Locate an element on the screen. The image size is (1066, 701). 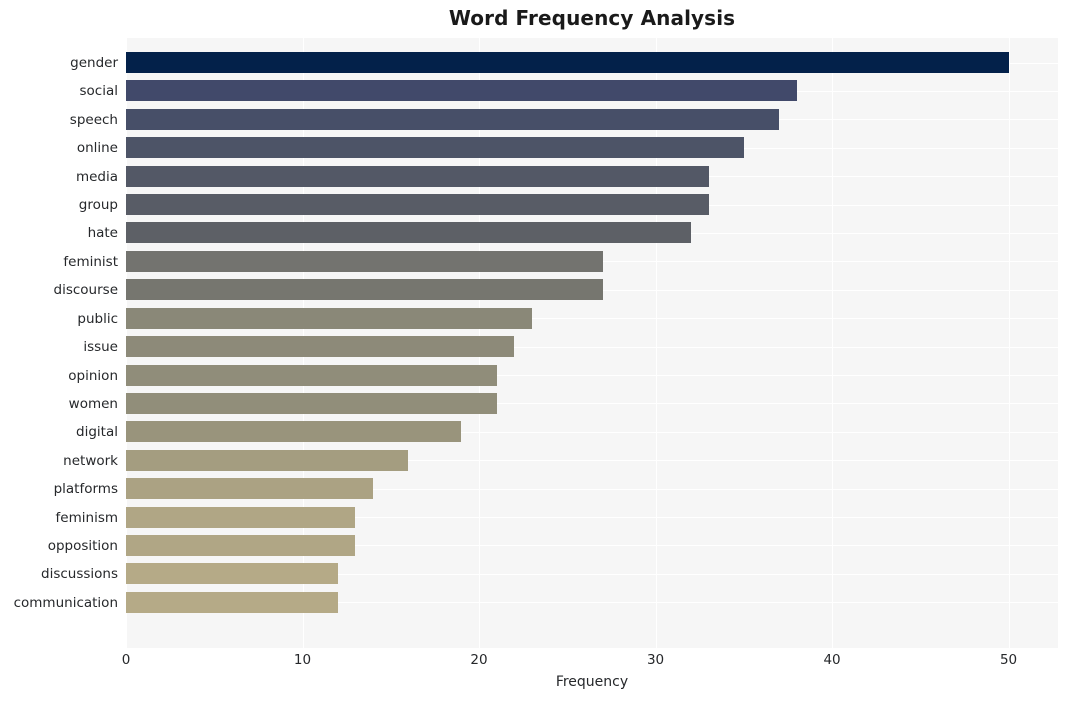
y-tick-label: platforms is located at coordinates (85, 488).